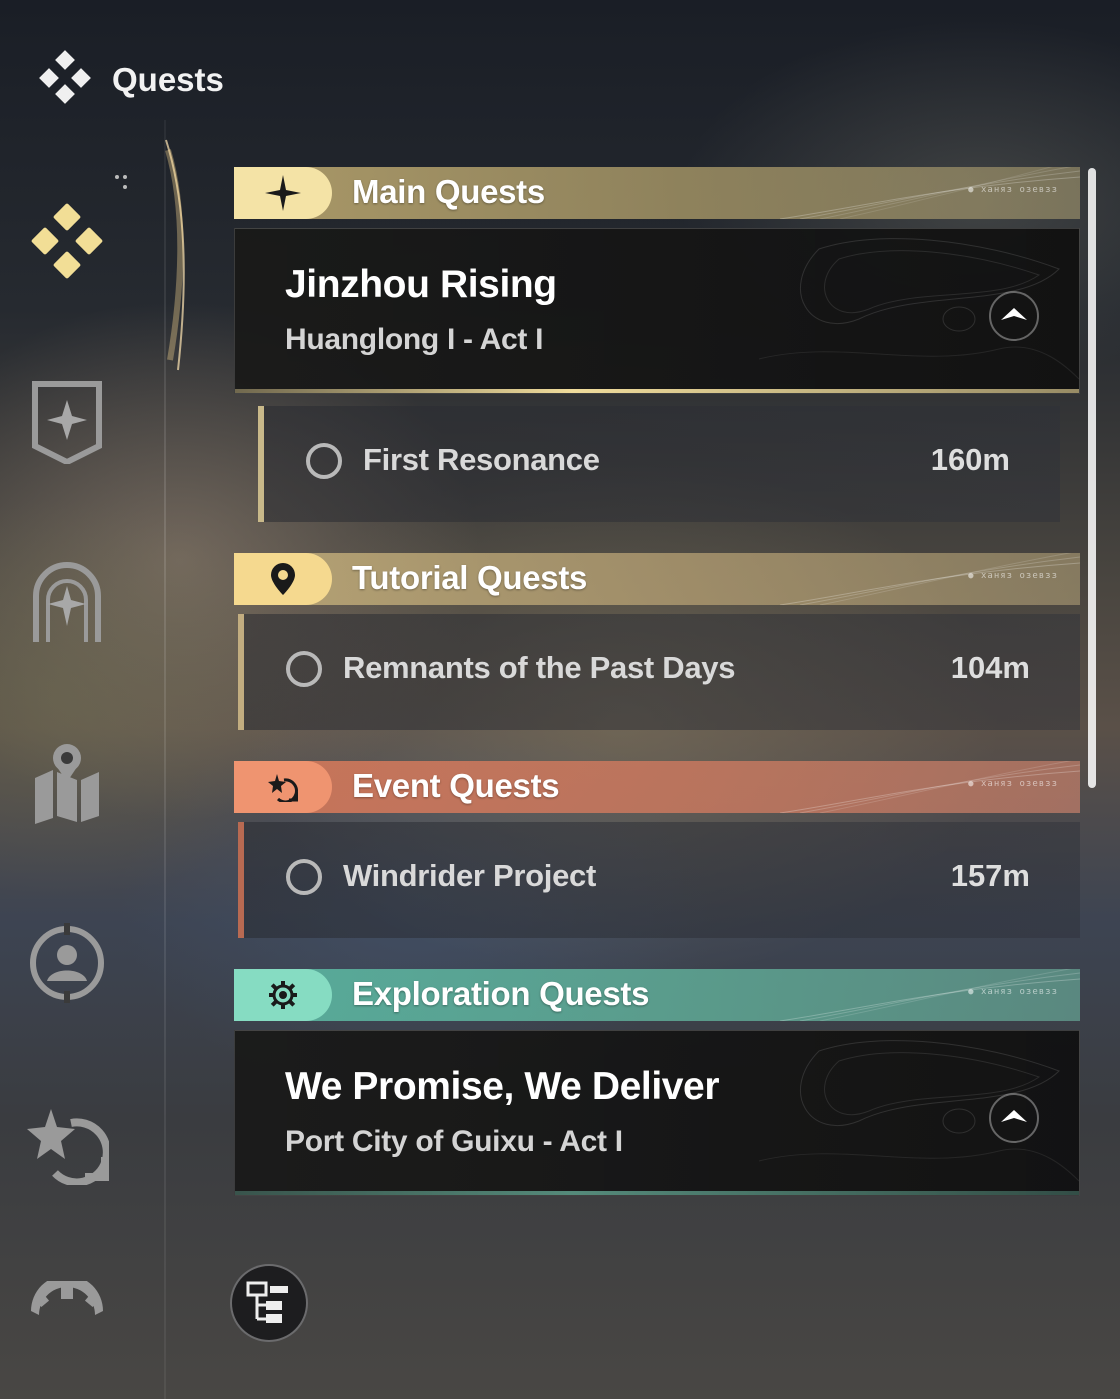  What do you see at coordinates (970, 459) in the screenshot?
I see `step-distance: 160m` at bounding box center [970, 459].